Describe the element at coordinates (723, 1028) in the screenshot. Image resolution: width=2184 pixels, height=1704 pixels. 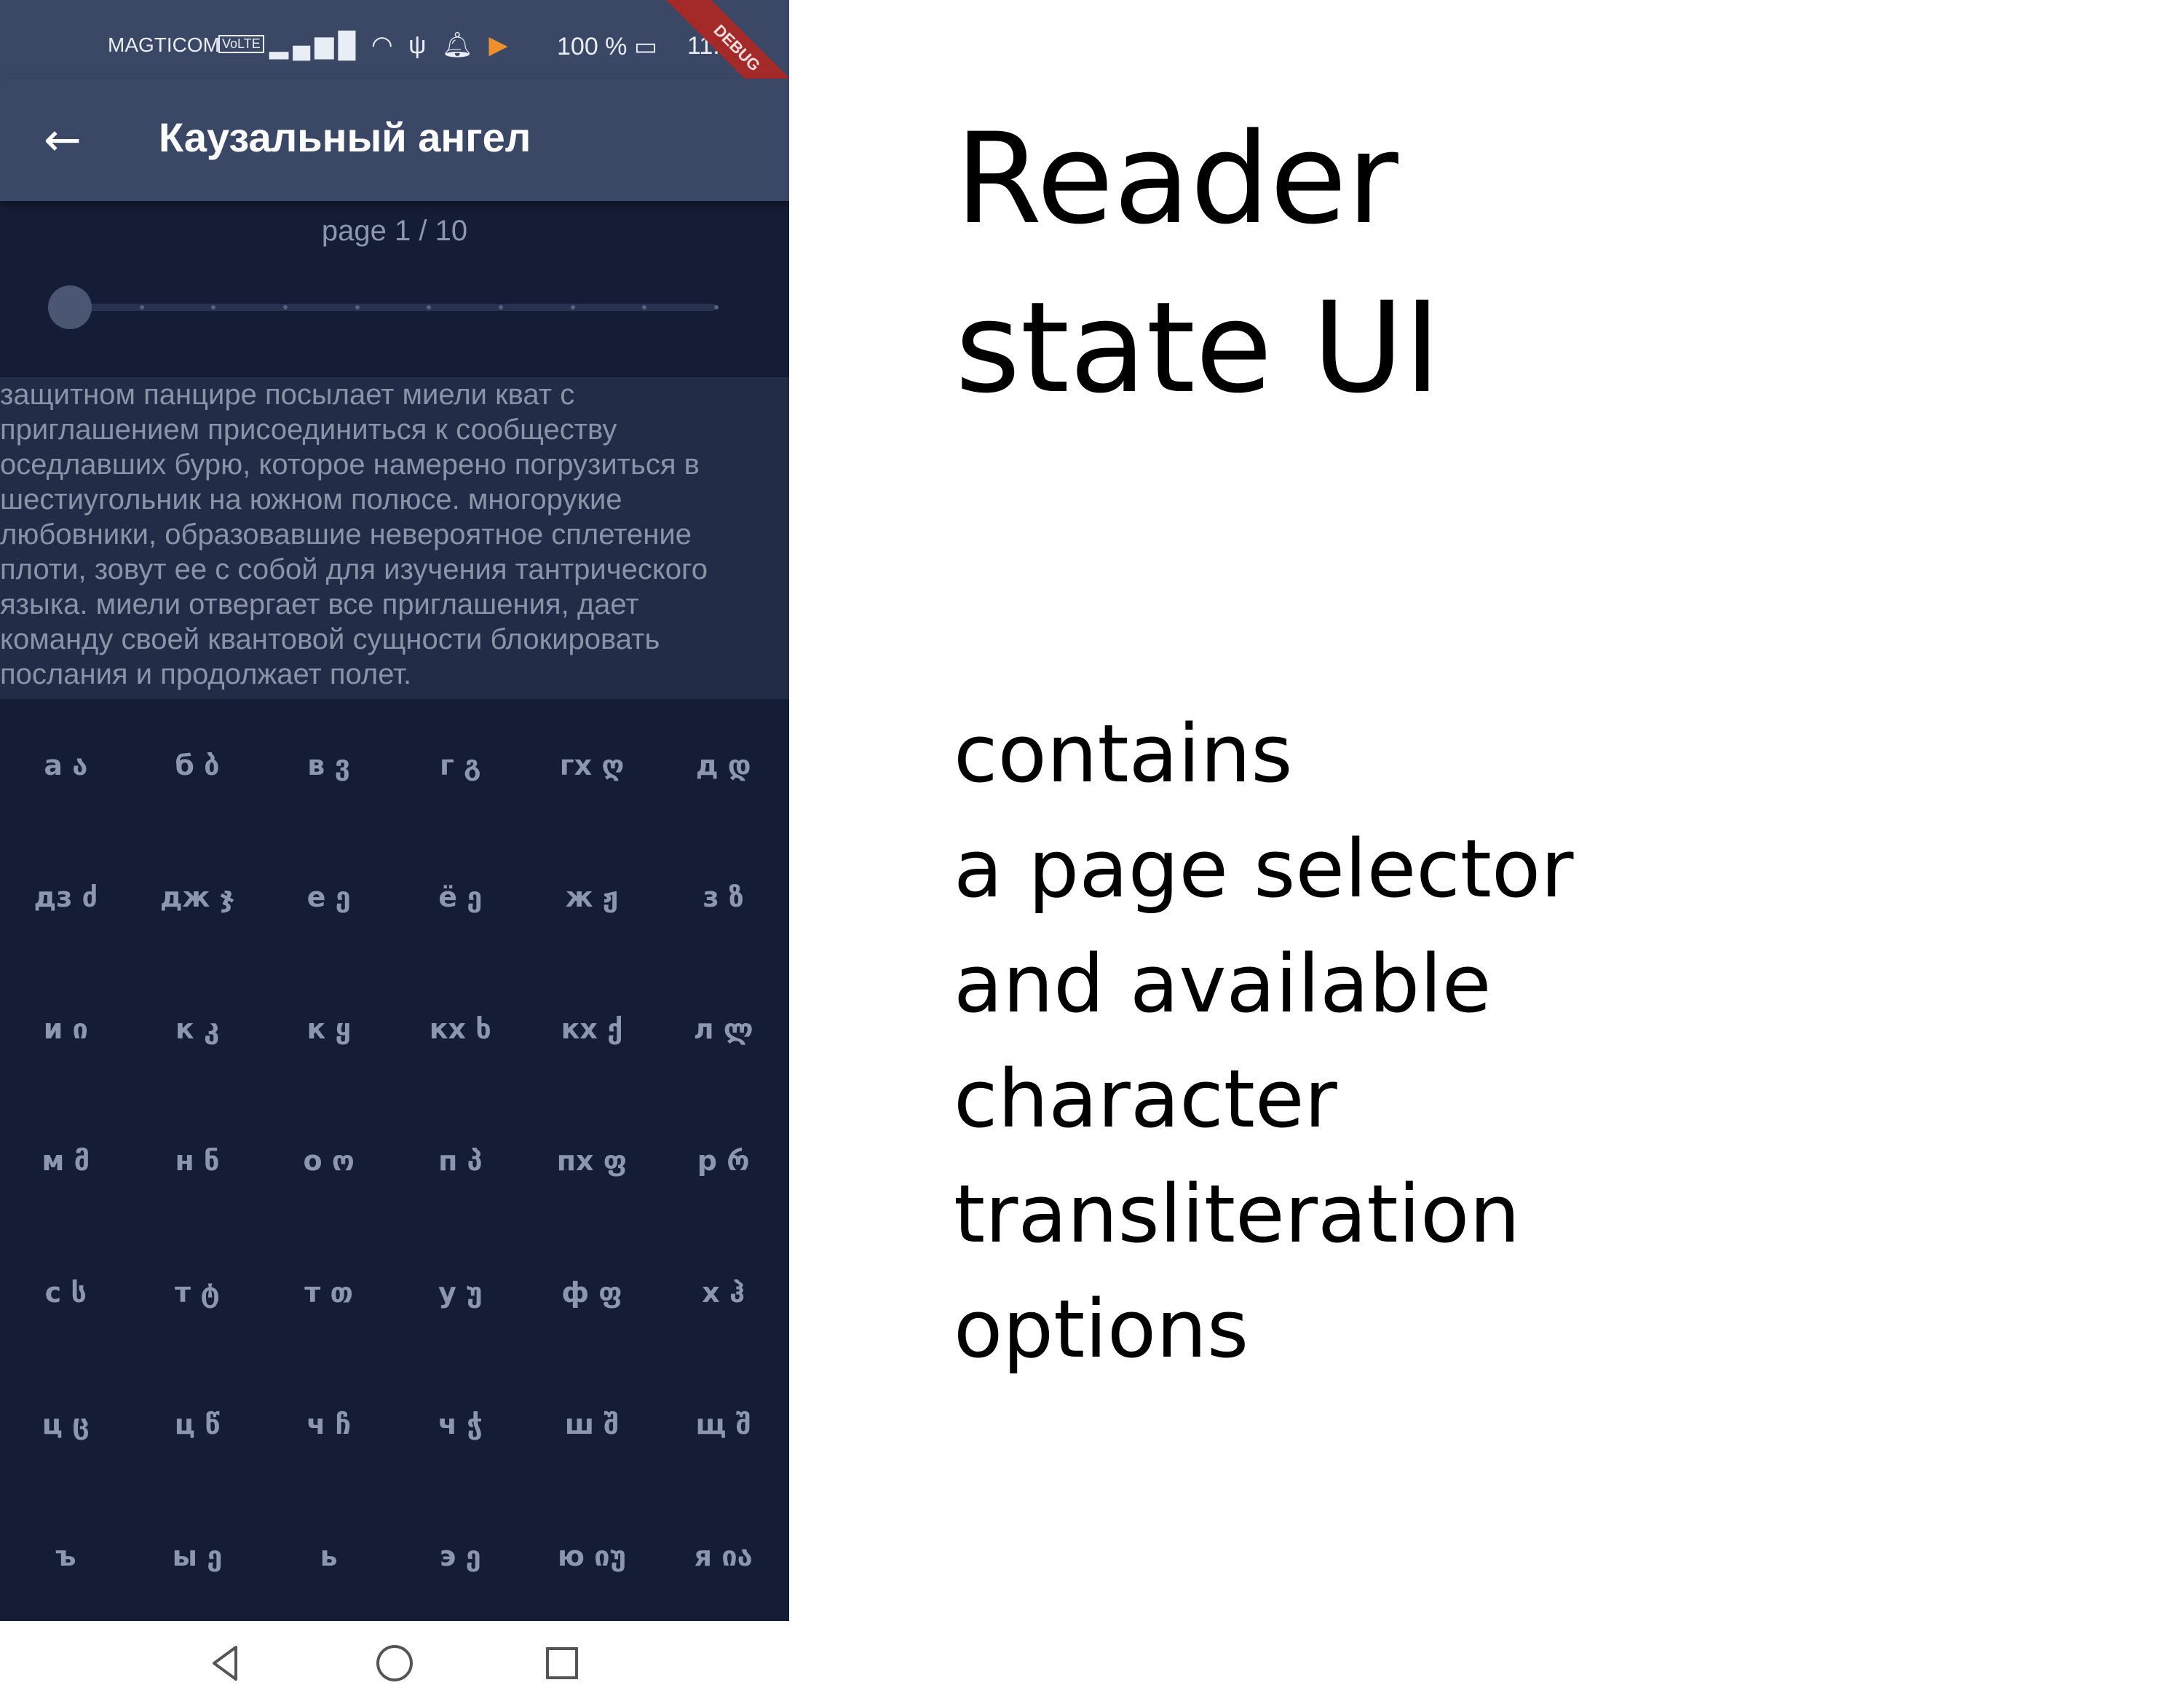
I see `transliteration-option: л ლ` at that location.